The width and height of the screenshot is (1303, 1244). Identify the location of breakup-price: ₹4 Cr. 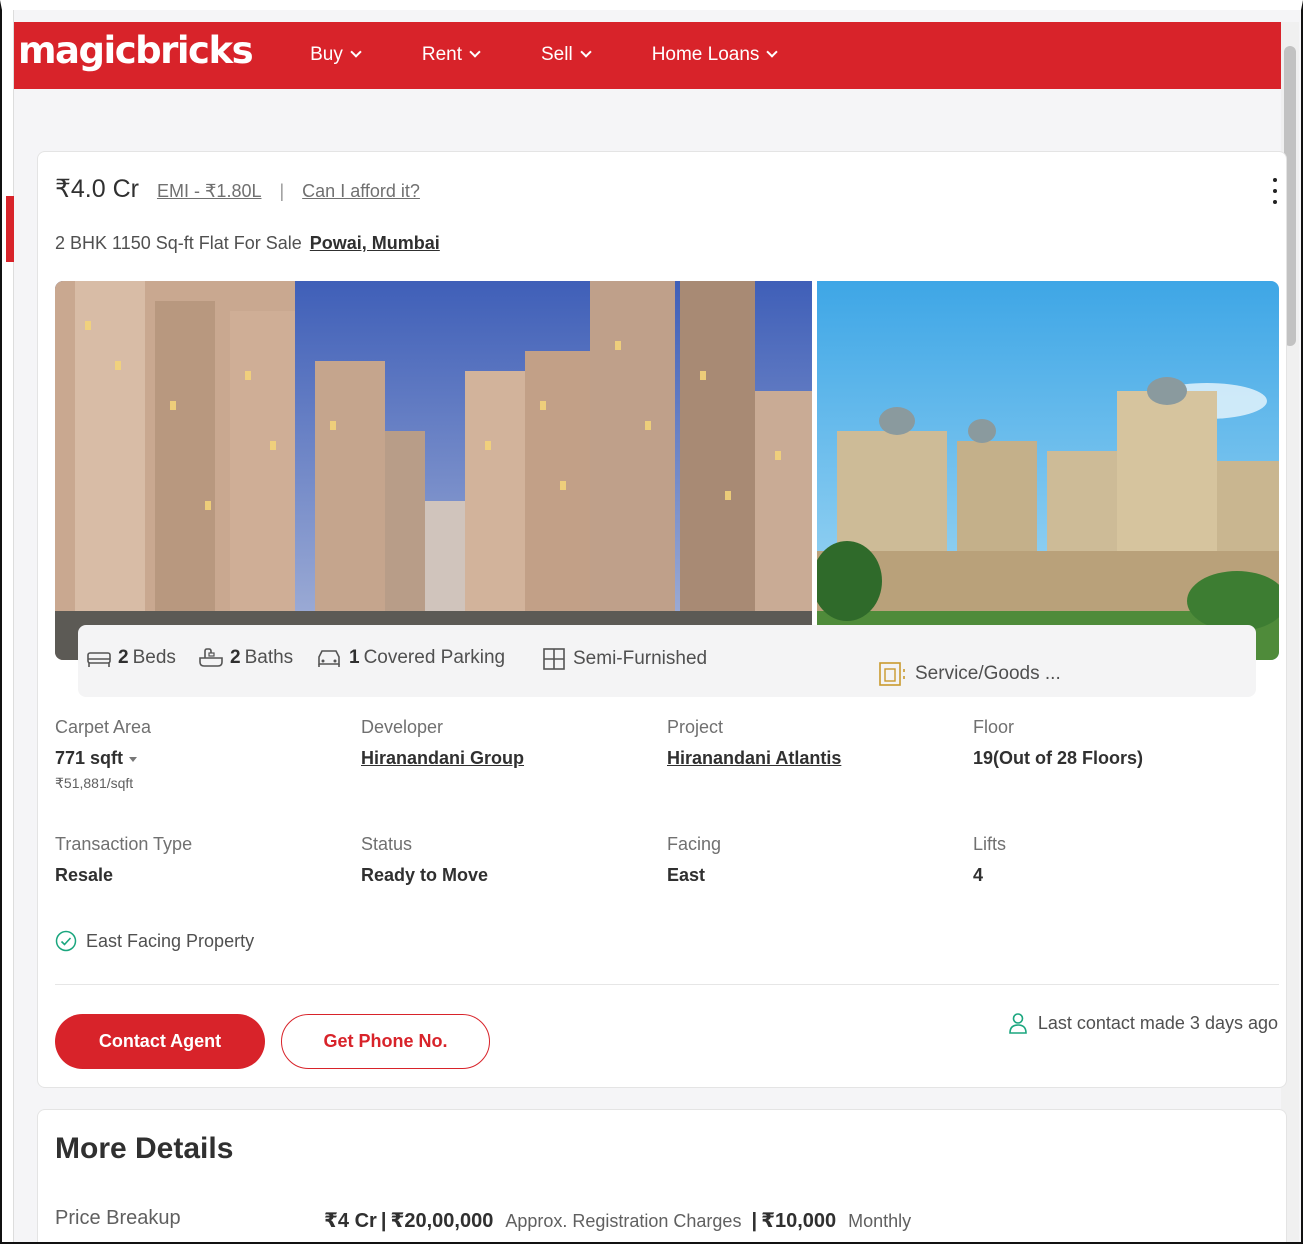
(350, 1221).